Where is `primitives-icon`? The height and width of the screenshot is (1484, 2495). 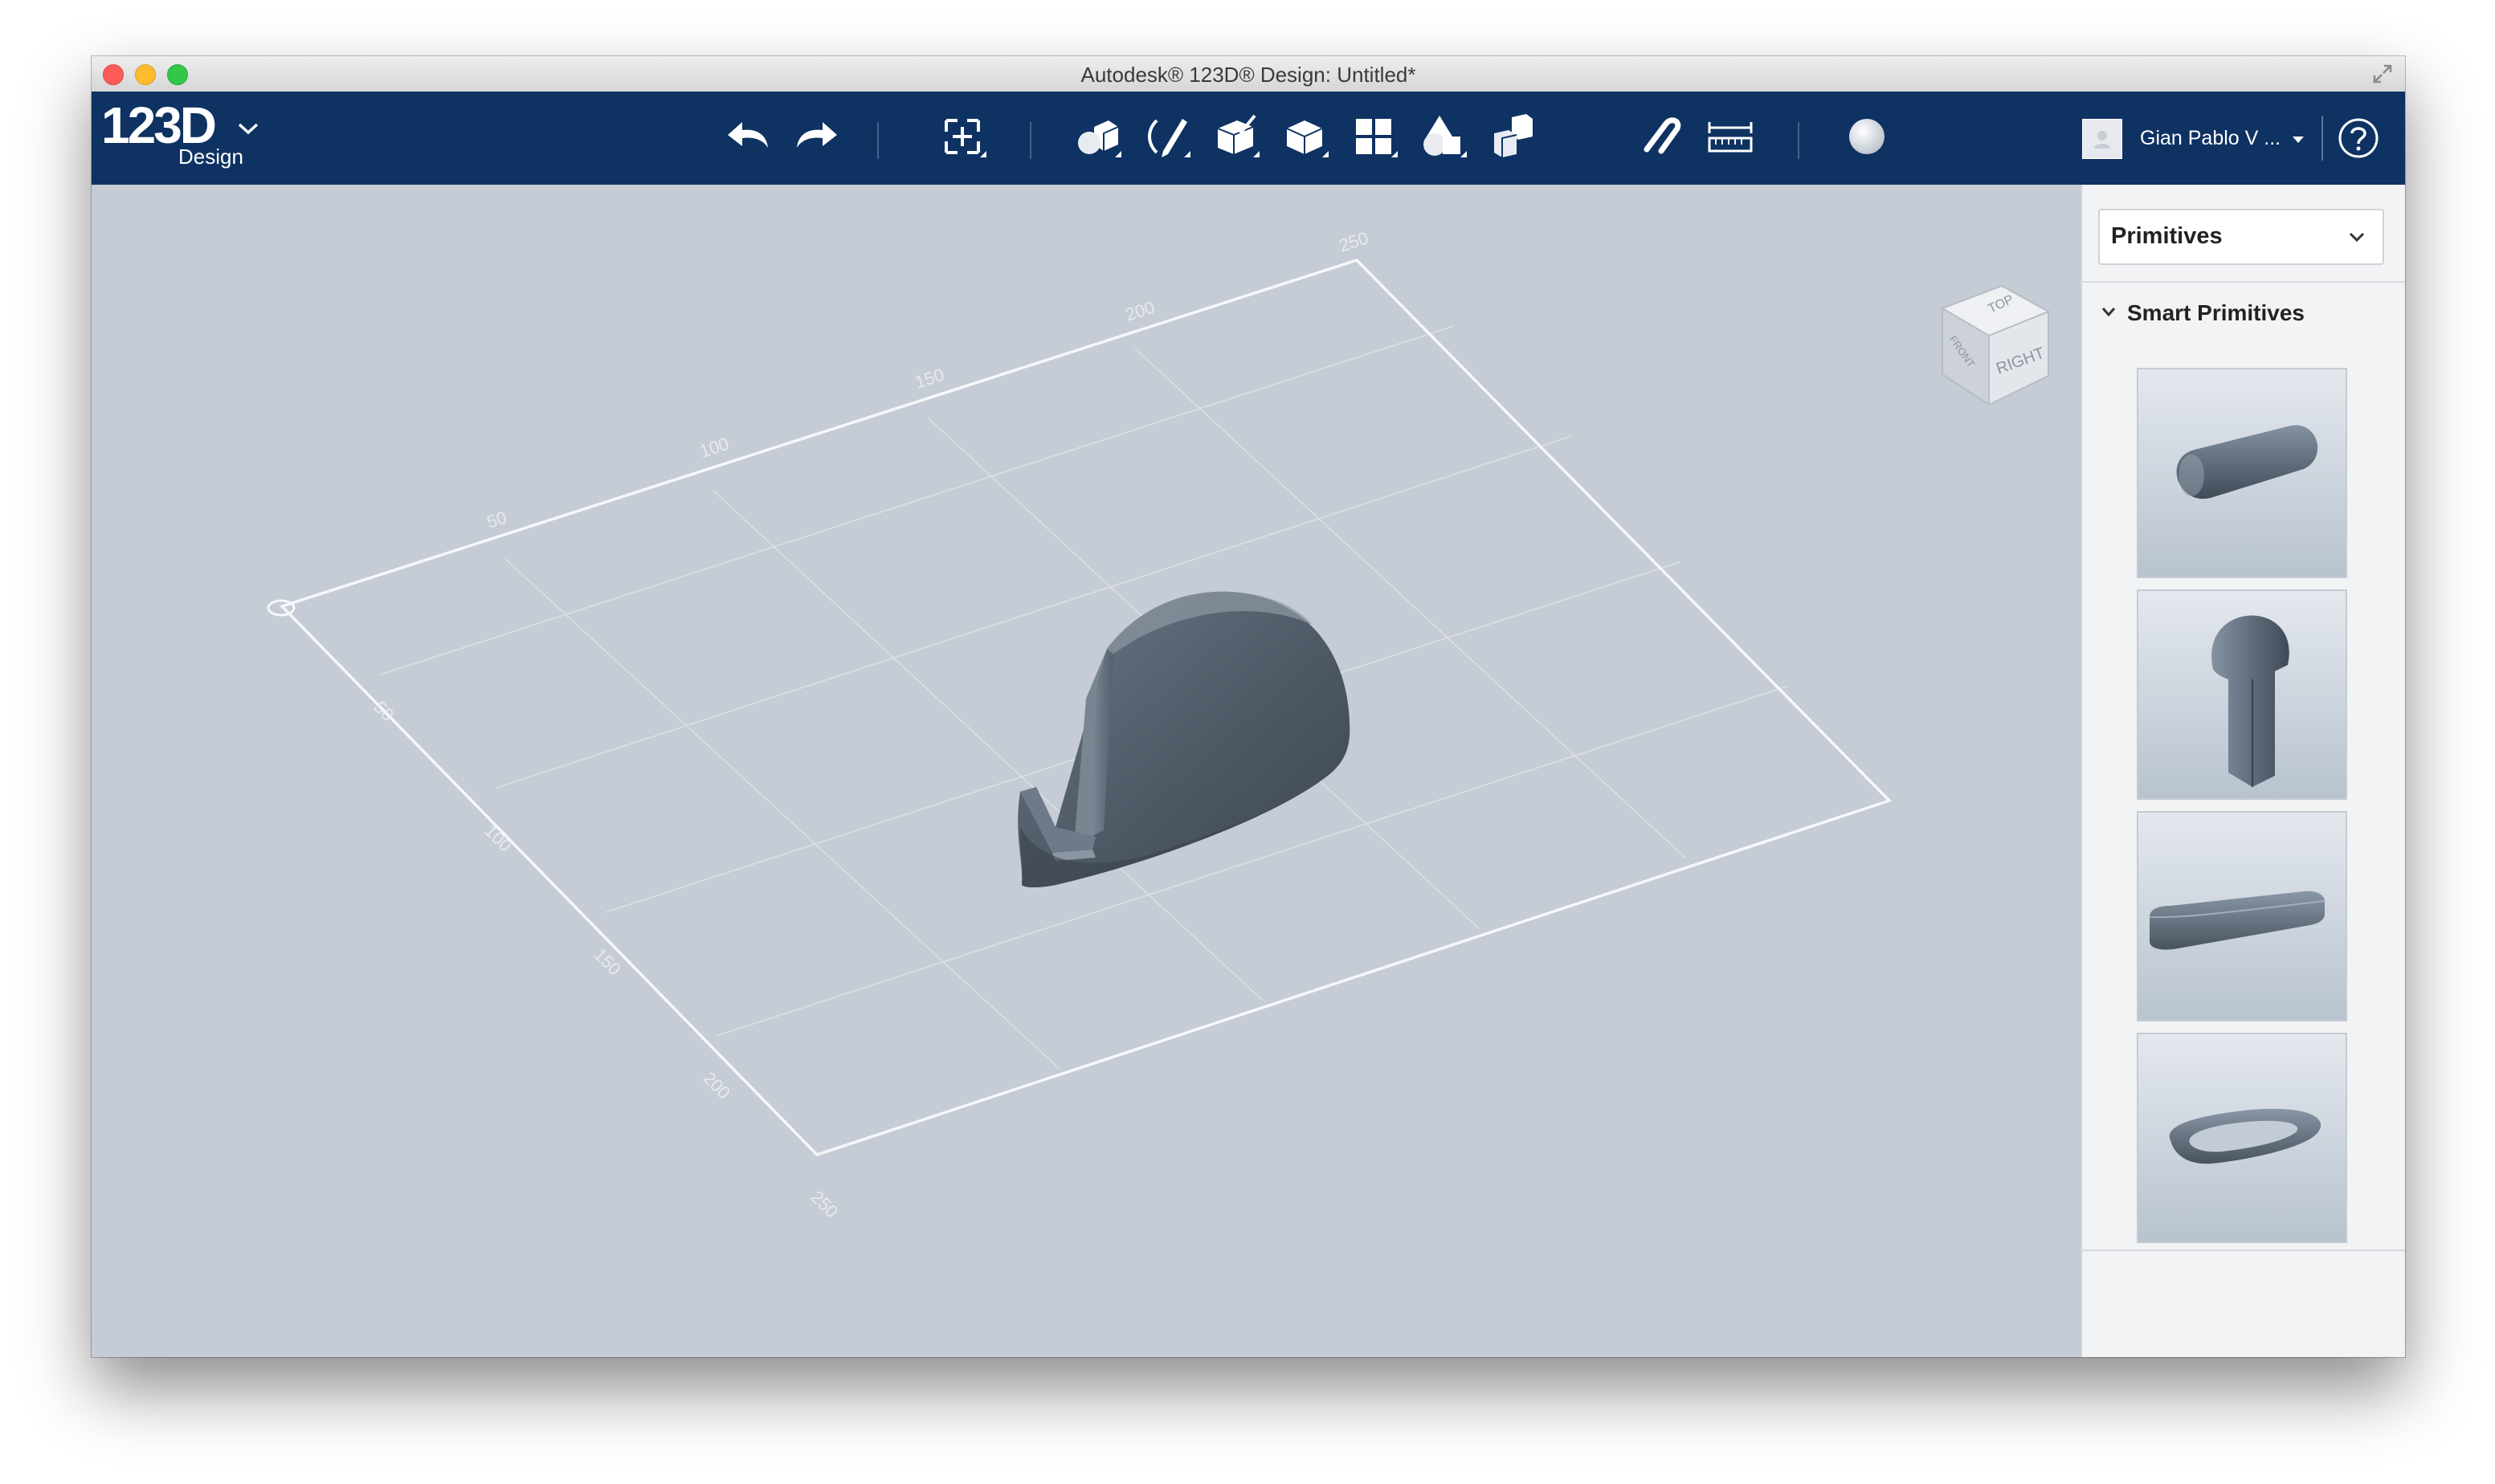
primitives-icon is located at coordinates (1099, 138).